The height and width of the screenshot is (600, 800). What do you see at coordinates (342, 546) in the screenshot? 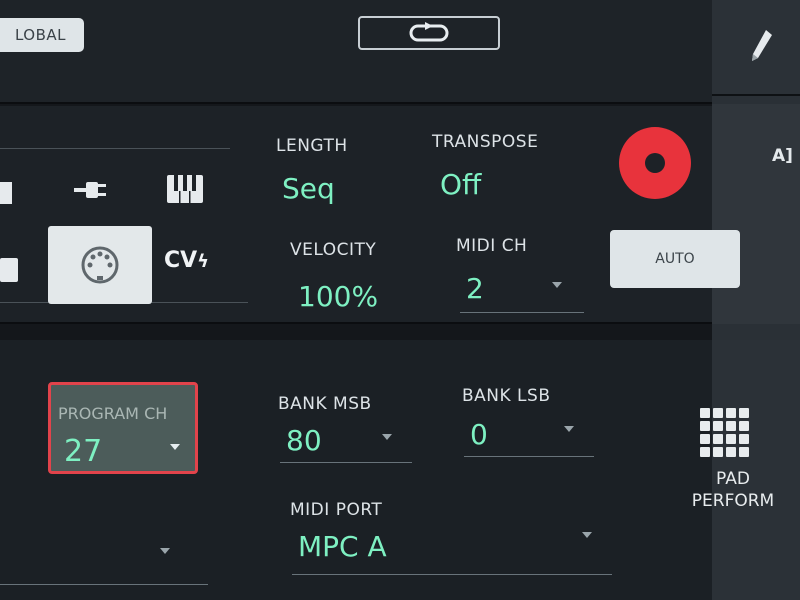
I see `midi-port-value: MPC A` at bounding box center [342, 546].